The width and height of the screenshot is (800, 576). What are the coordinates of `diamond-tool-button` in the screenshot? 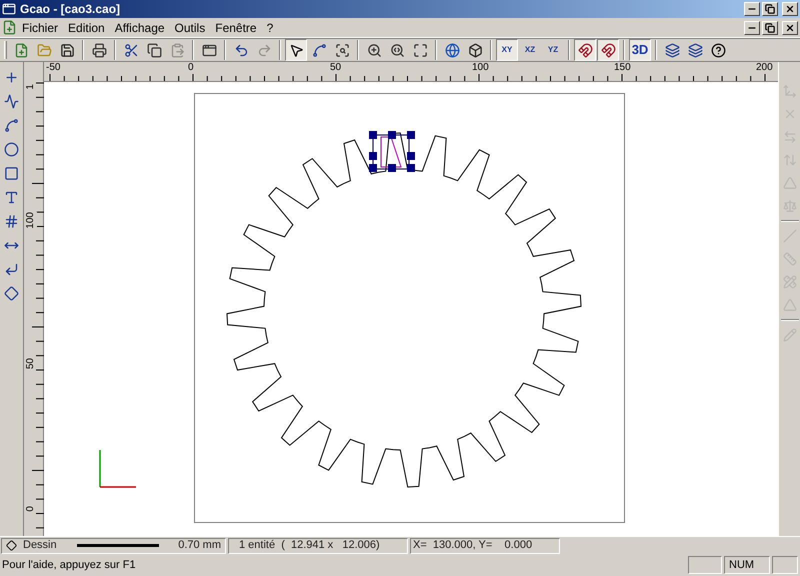 It's located at (12, 293).